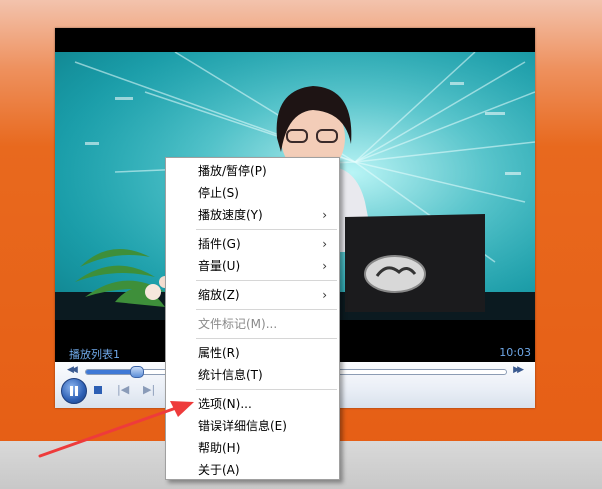  What do you see at coordinates (230, 215) in the screenshot?
I see `menu-item-label: 播放速度(Y)` at bounding box center [230, 215].